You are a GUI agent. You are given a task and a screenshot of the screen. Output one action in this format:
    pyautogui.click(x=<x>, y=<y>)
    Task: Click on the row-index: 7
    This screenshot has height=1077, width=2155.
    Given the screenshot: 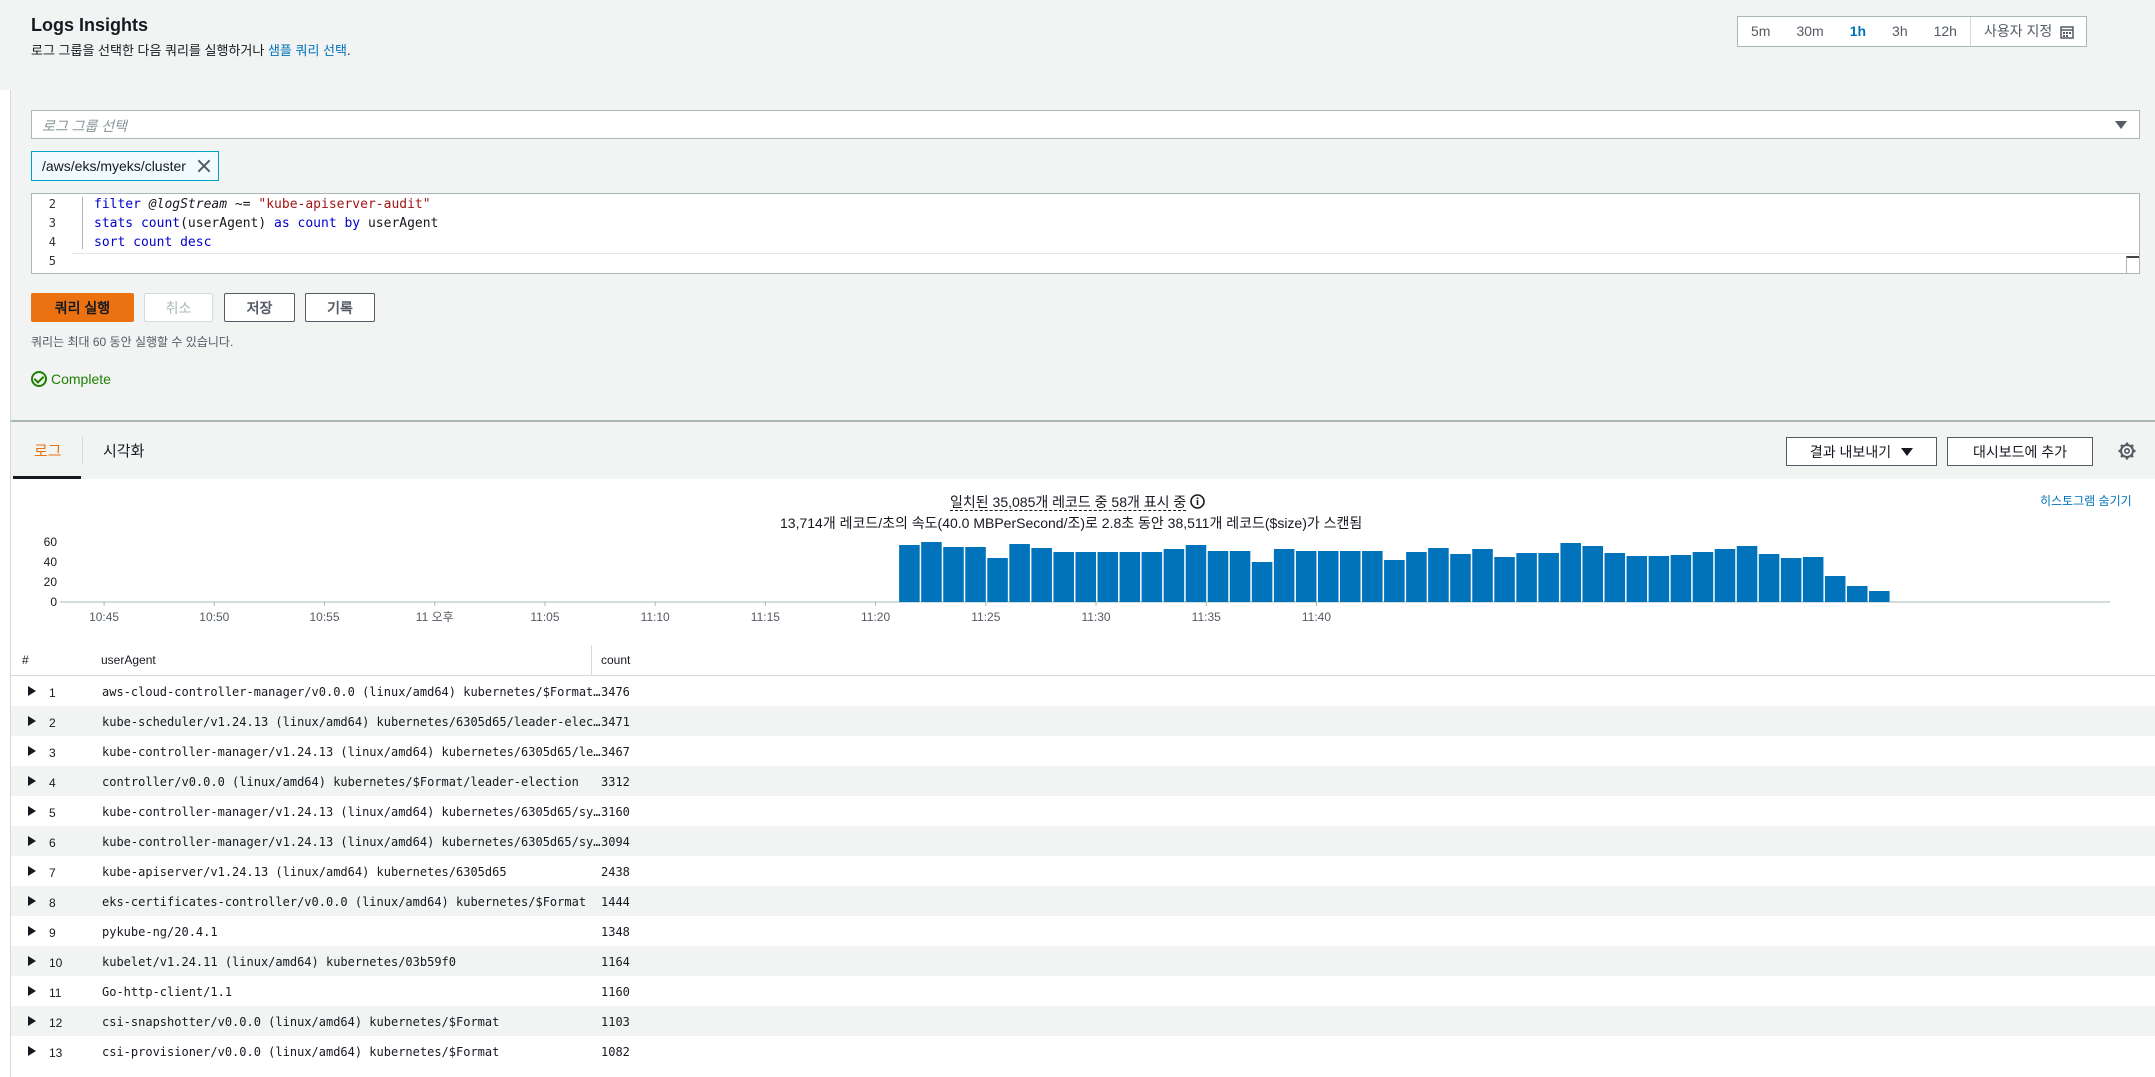 What is the action you would take?
    pyautogui.click(x=52, y=873)
    